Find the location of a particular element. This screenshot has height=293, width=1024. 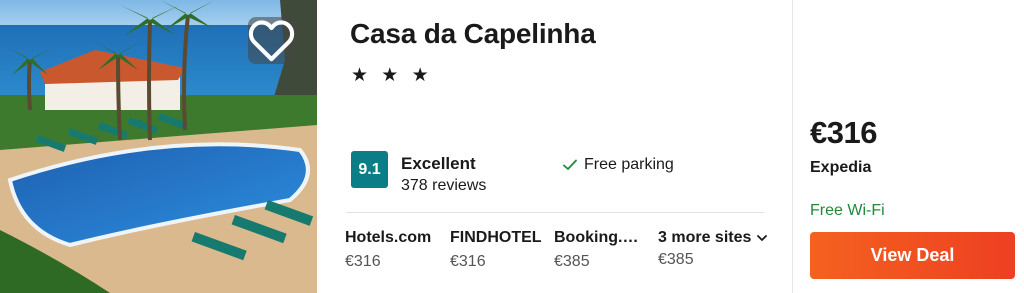

chevron-down-icon is located at coordinates (762, 237).